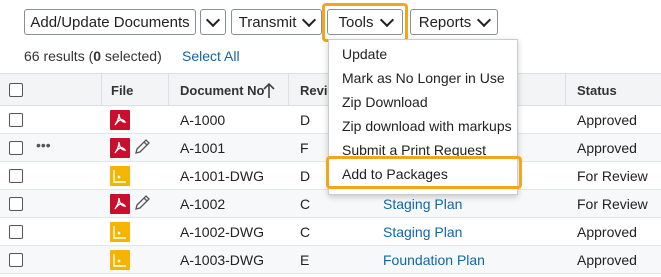 The width and height of the screenshot is (661, 277). What do you see at coordinates (423, 78) in the screenshot?
I see `menu-item-mark-no-longer-in-use: Mark as No Longer in Use` at bounding box center [423, 78].